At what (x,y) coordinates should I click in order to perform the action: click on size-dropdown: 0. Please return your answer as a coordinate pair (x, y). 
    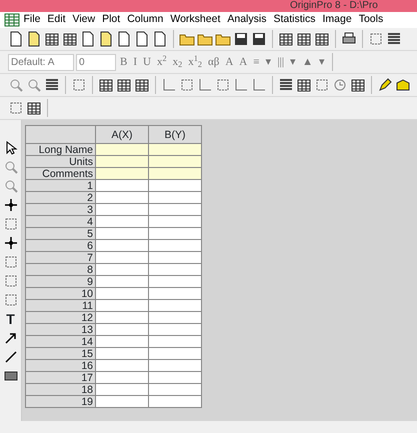
    Looking at the image, I should click on (96, 62).